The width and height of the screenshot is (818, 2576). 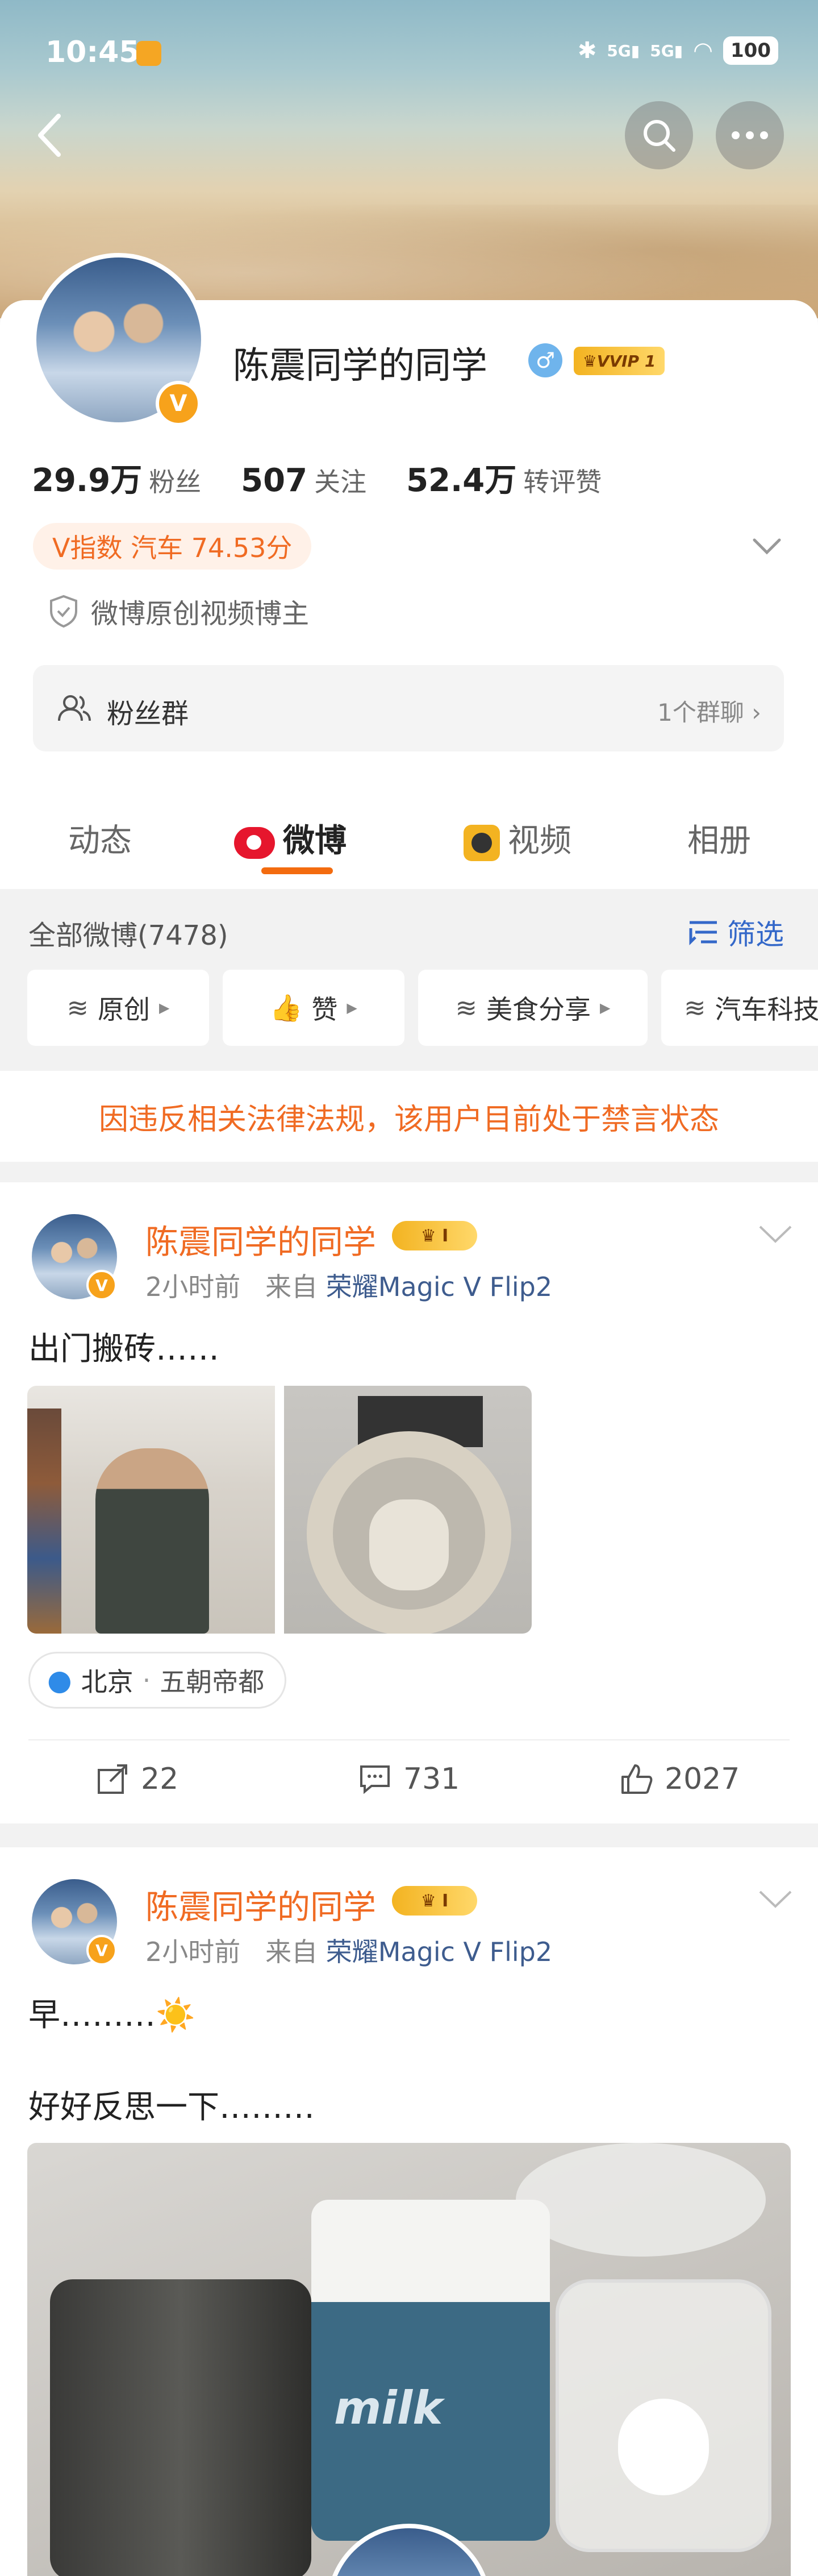 I want to click on more-button, so click(x=750, y=135).